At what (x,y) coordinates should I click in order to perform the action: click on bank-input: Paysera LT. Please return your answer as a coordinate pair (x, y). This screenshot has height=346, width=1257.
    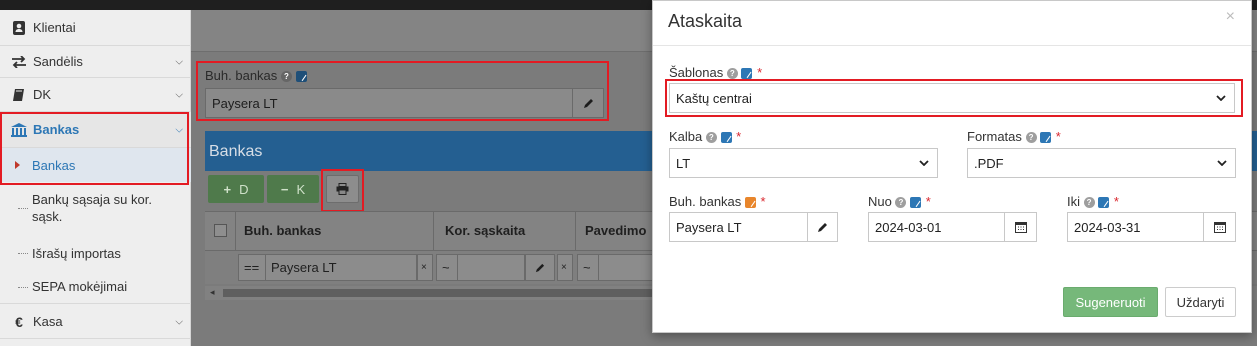
    Looking at the image, I should click on (738, 227).